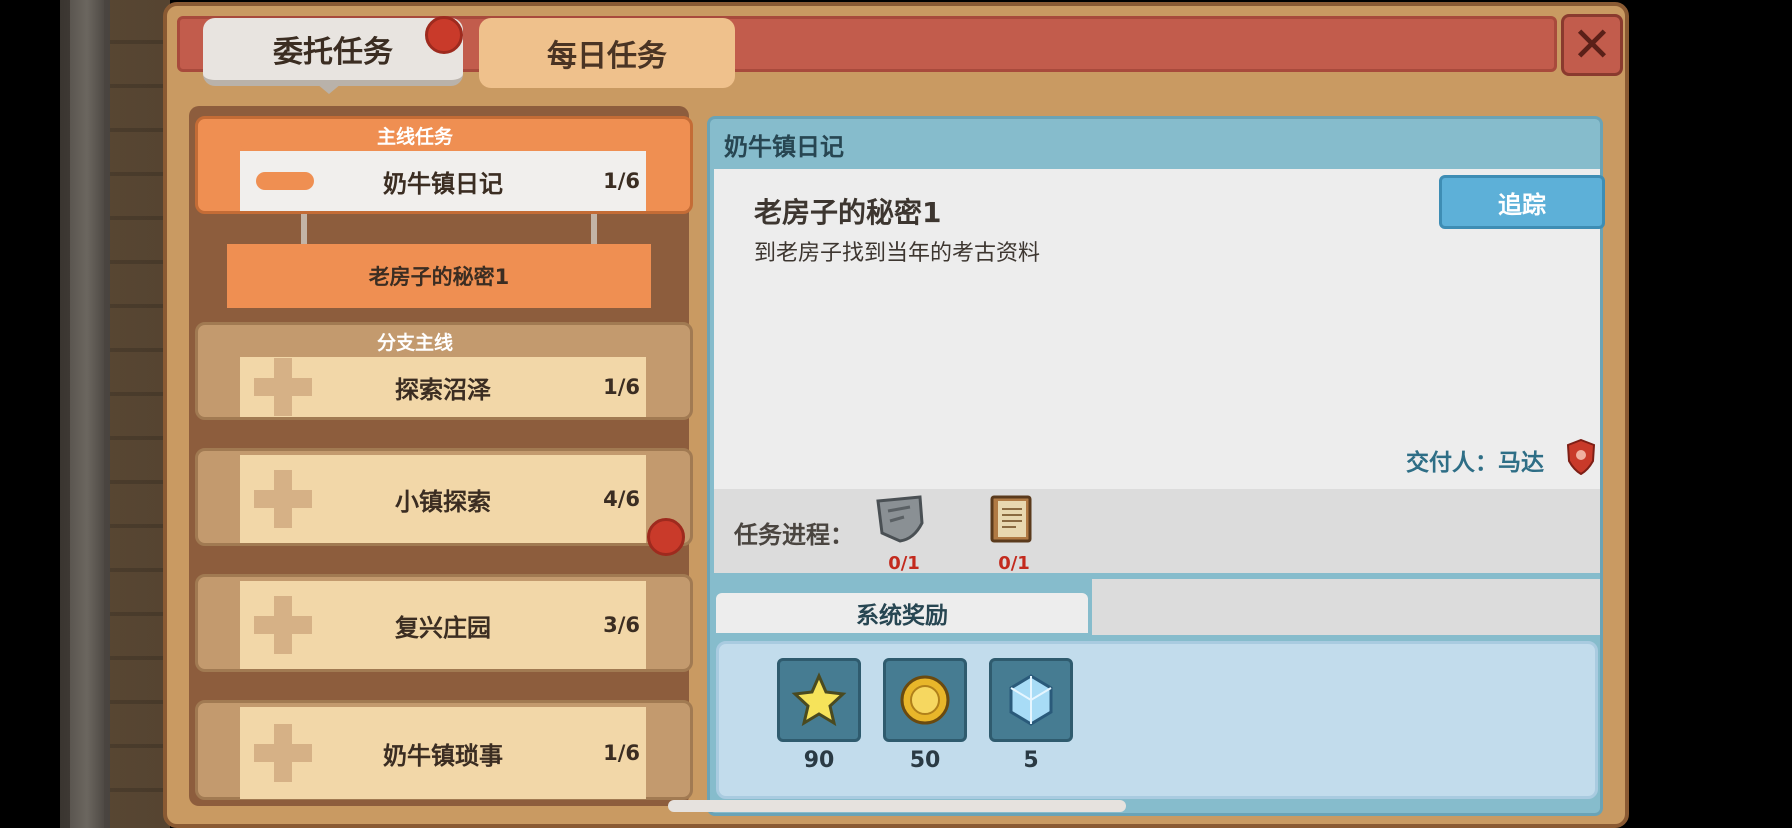 The image size is (1792, 828). I want to click on quest-count: 4/6, so click(621, 499).